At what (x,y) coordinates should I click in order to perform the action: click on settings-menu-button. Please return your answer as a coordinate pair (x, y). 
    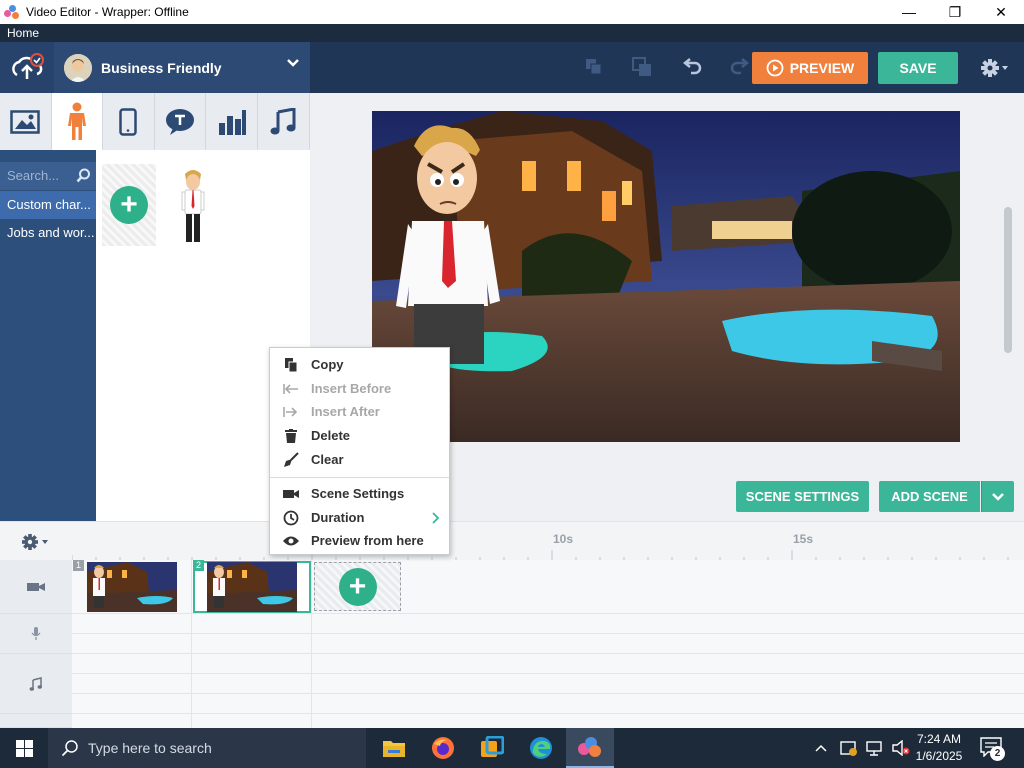
    Looking at the image, I should click on (995, 68).